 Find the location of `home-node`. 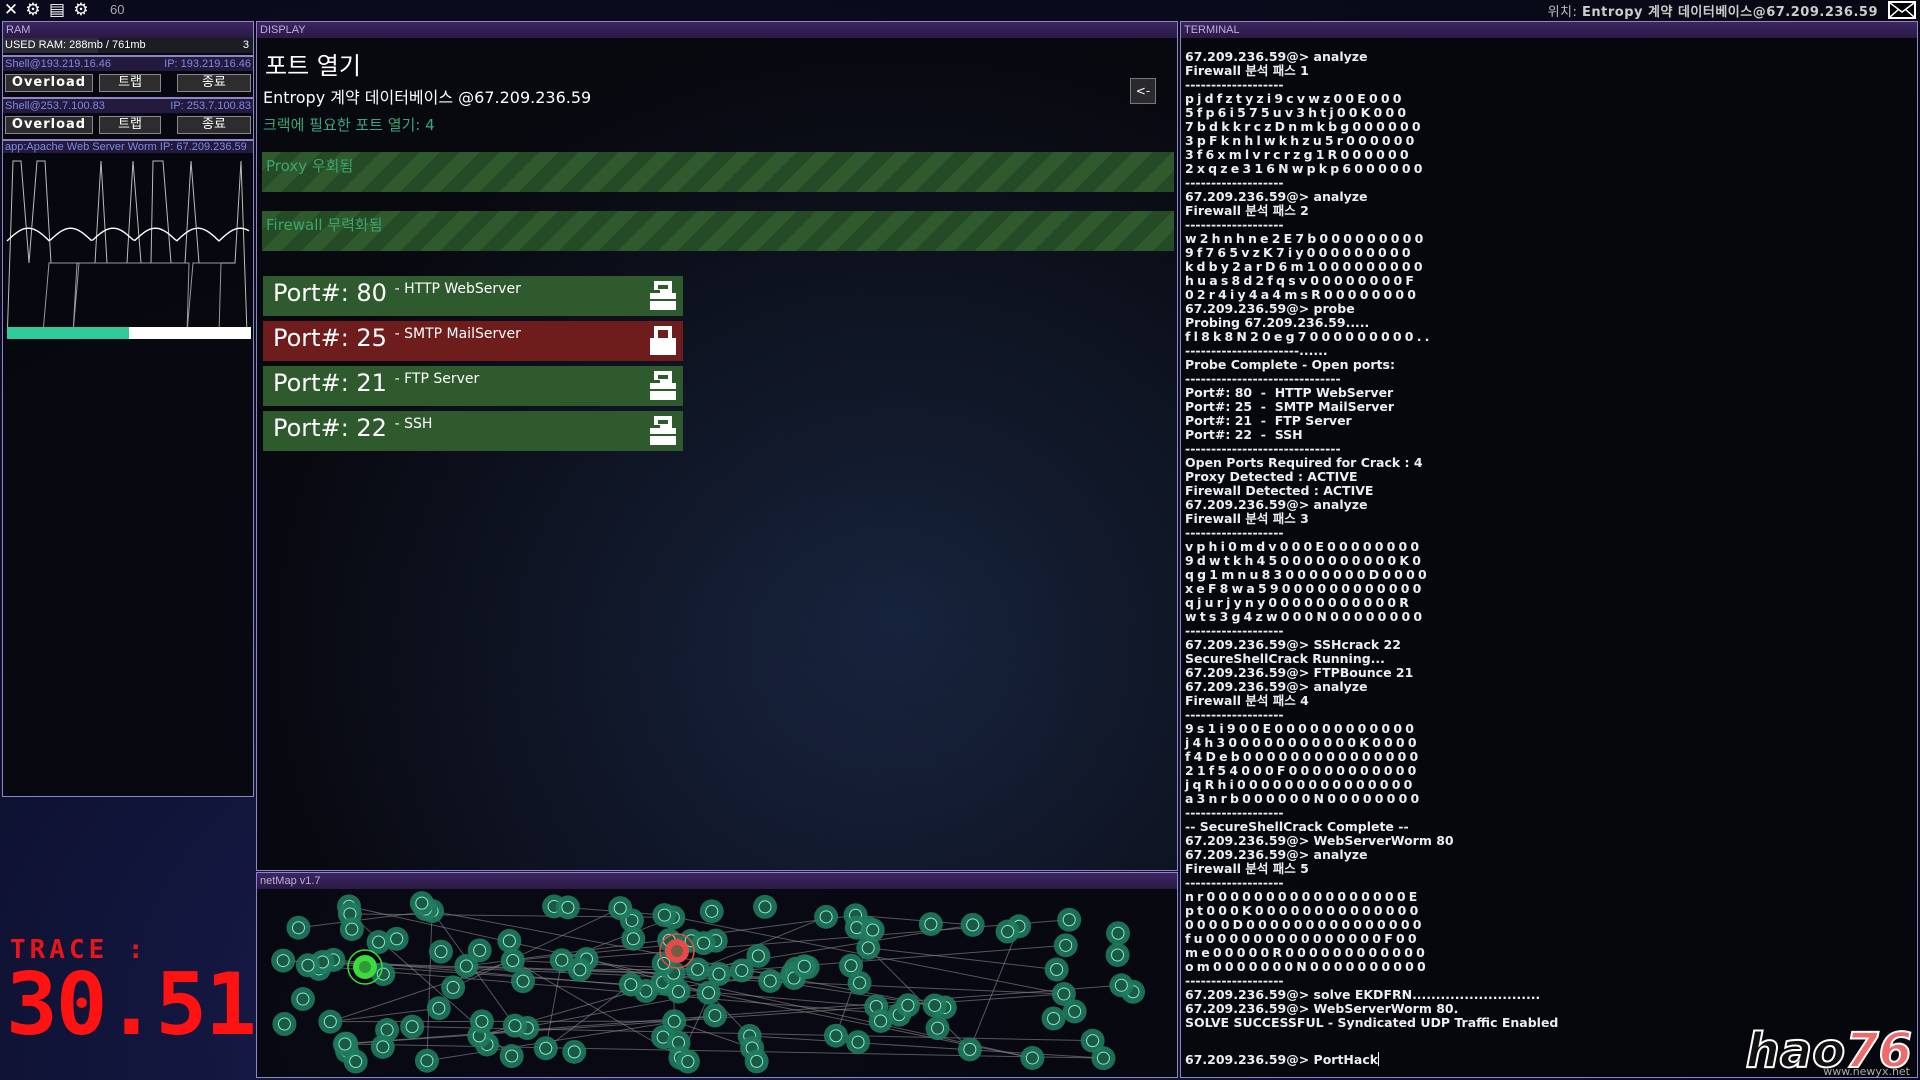

home-node is located at coordinates (365, 967).